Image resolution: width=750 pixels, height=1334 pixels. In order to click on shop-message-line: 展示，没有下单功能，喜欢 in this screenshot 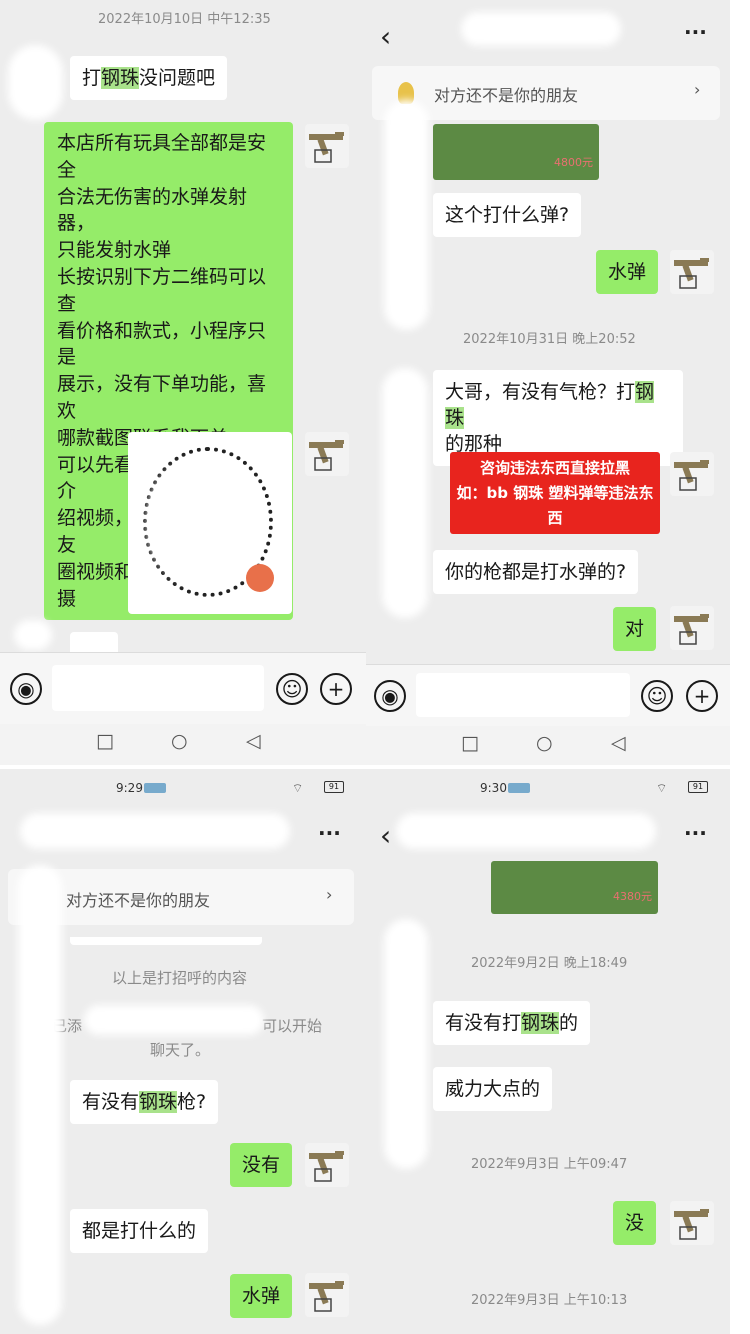, I will do `click(162, 397)`.